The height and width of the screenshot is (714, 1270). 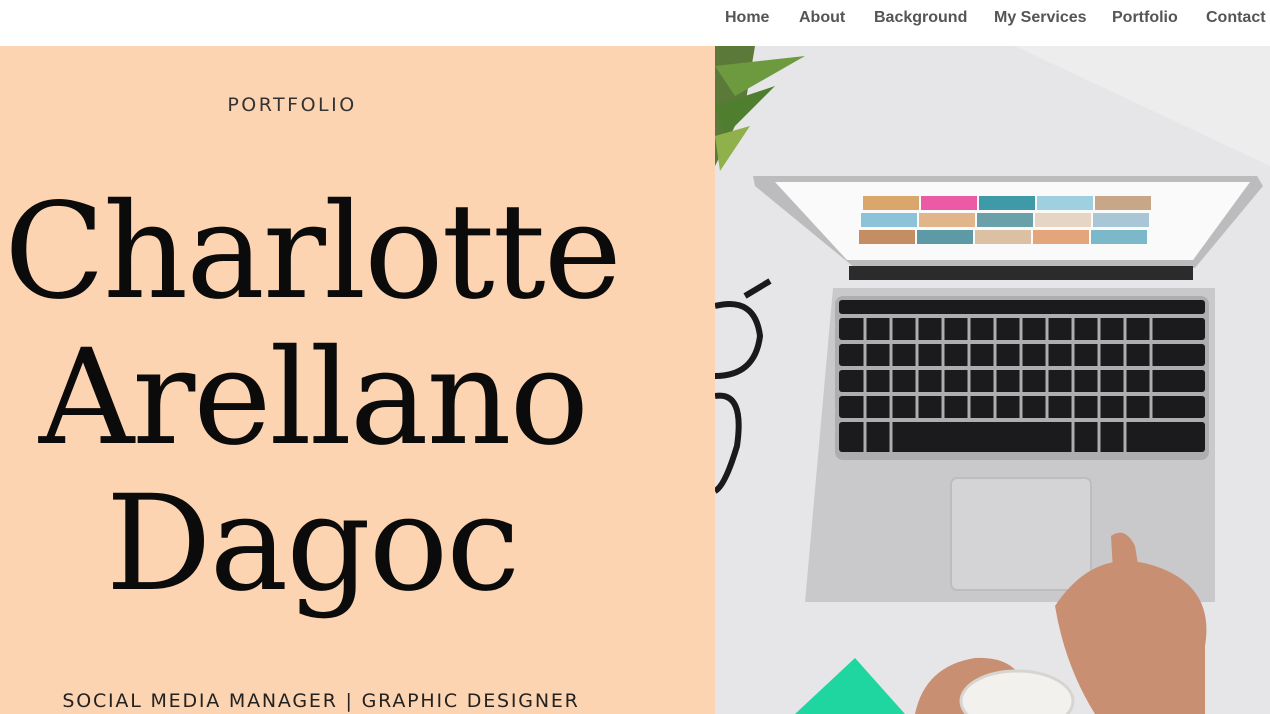 What do you see at coordinates (312, 544) in the screenshot?
I see `name-last: Dagoc` at bounding box center [312, 544].